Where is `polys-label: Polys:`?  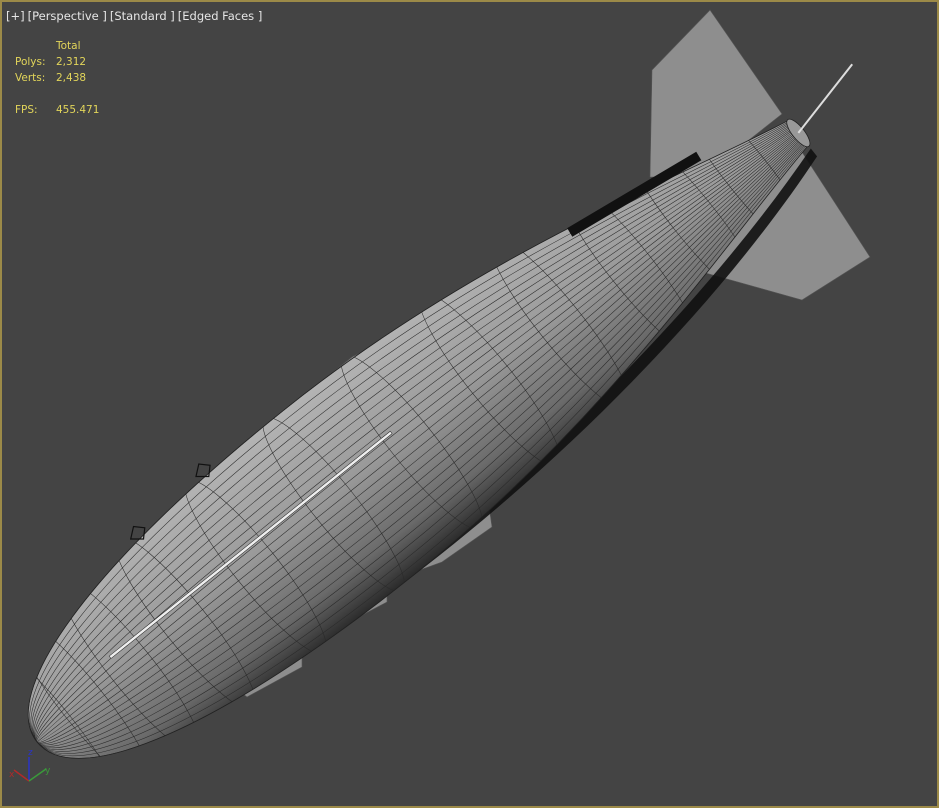 polys-label: Polys: is located at coordinates (30, 62).